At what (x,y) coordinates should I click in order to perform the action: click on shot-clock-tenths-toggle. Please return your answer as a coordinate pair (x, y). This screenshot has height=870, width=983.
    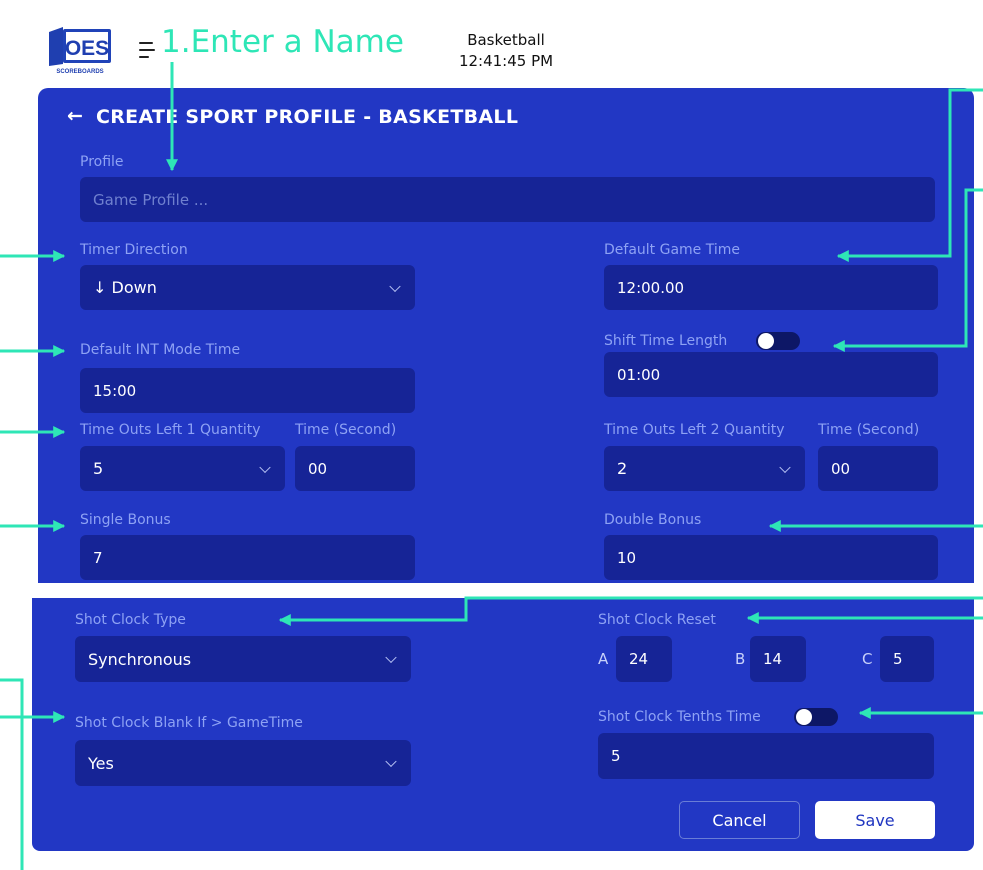
    Looking at the image, I should click on (816, 717).